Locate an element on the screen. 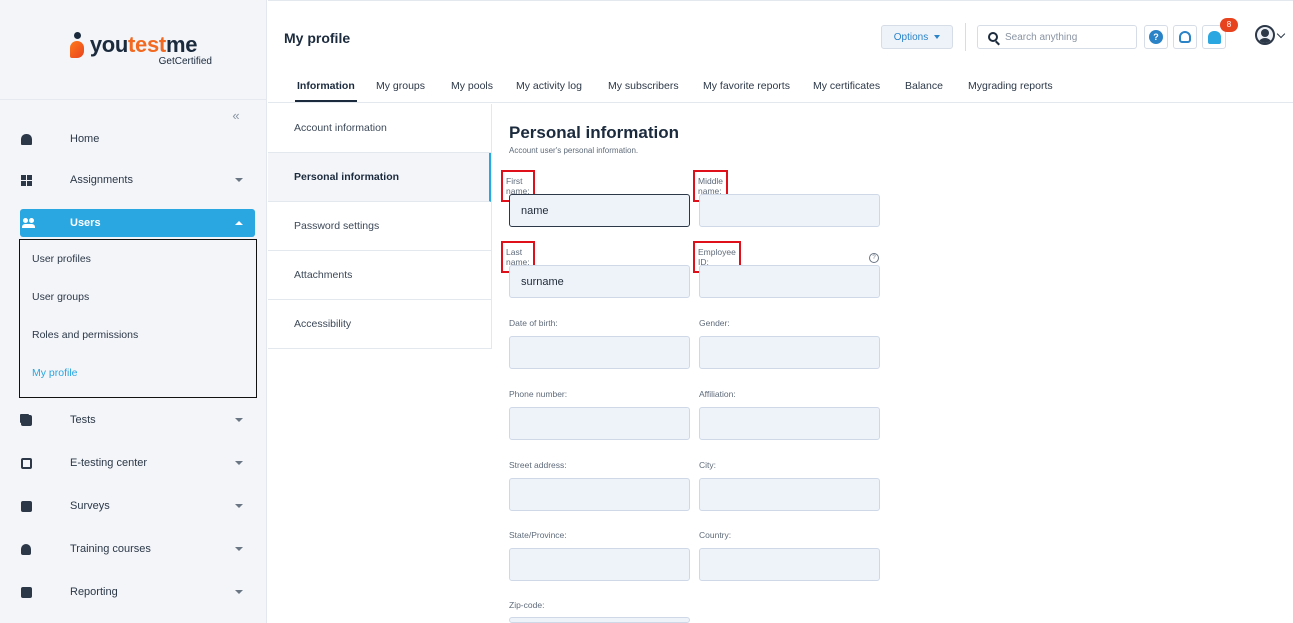  tab-my-certificates: My certificates is located at coordinates (846, 86).